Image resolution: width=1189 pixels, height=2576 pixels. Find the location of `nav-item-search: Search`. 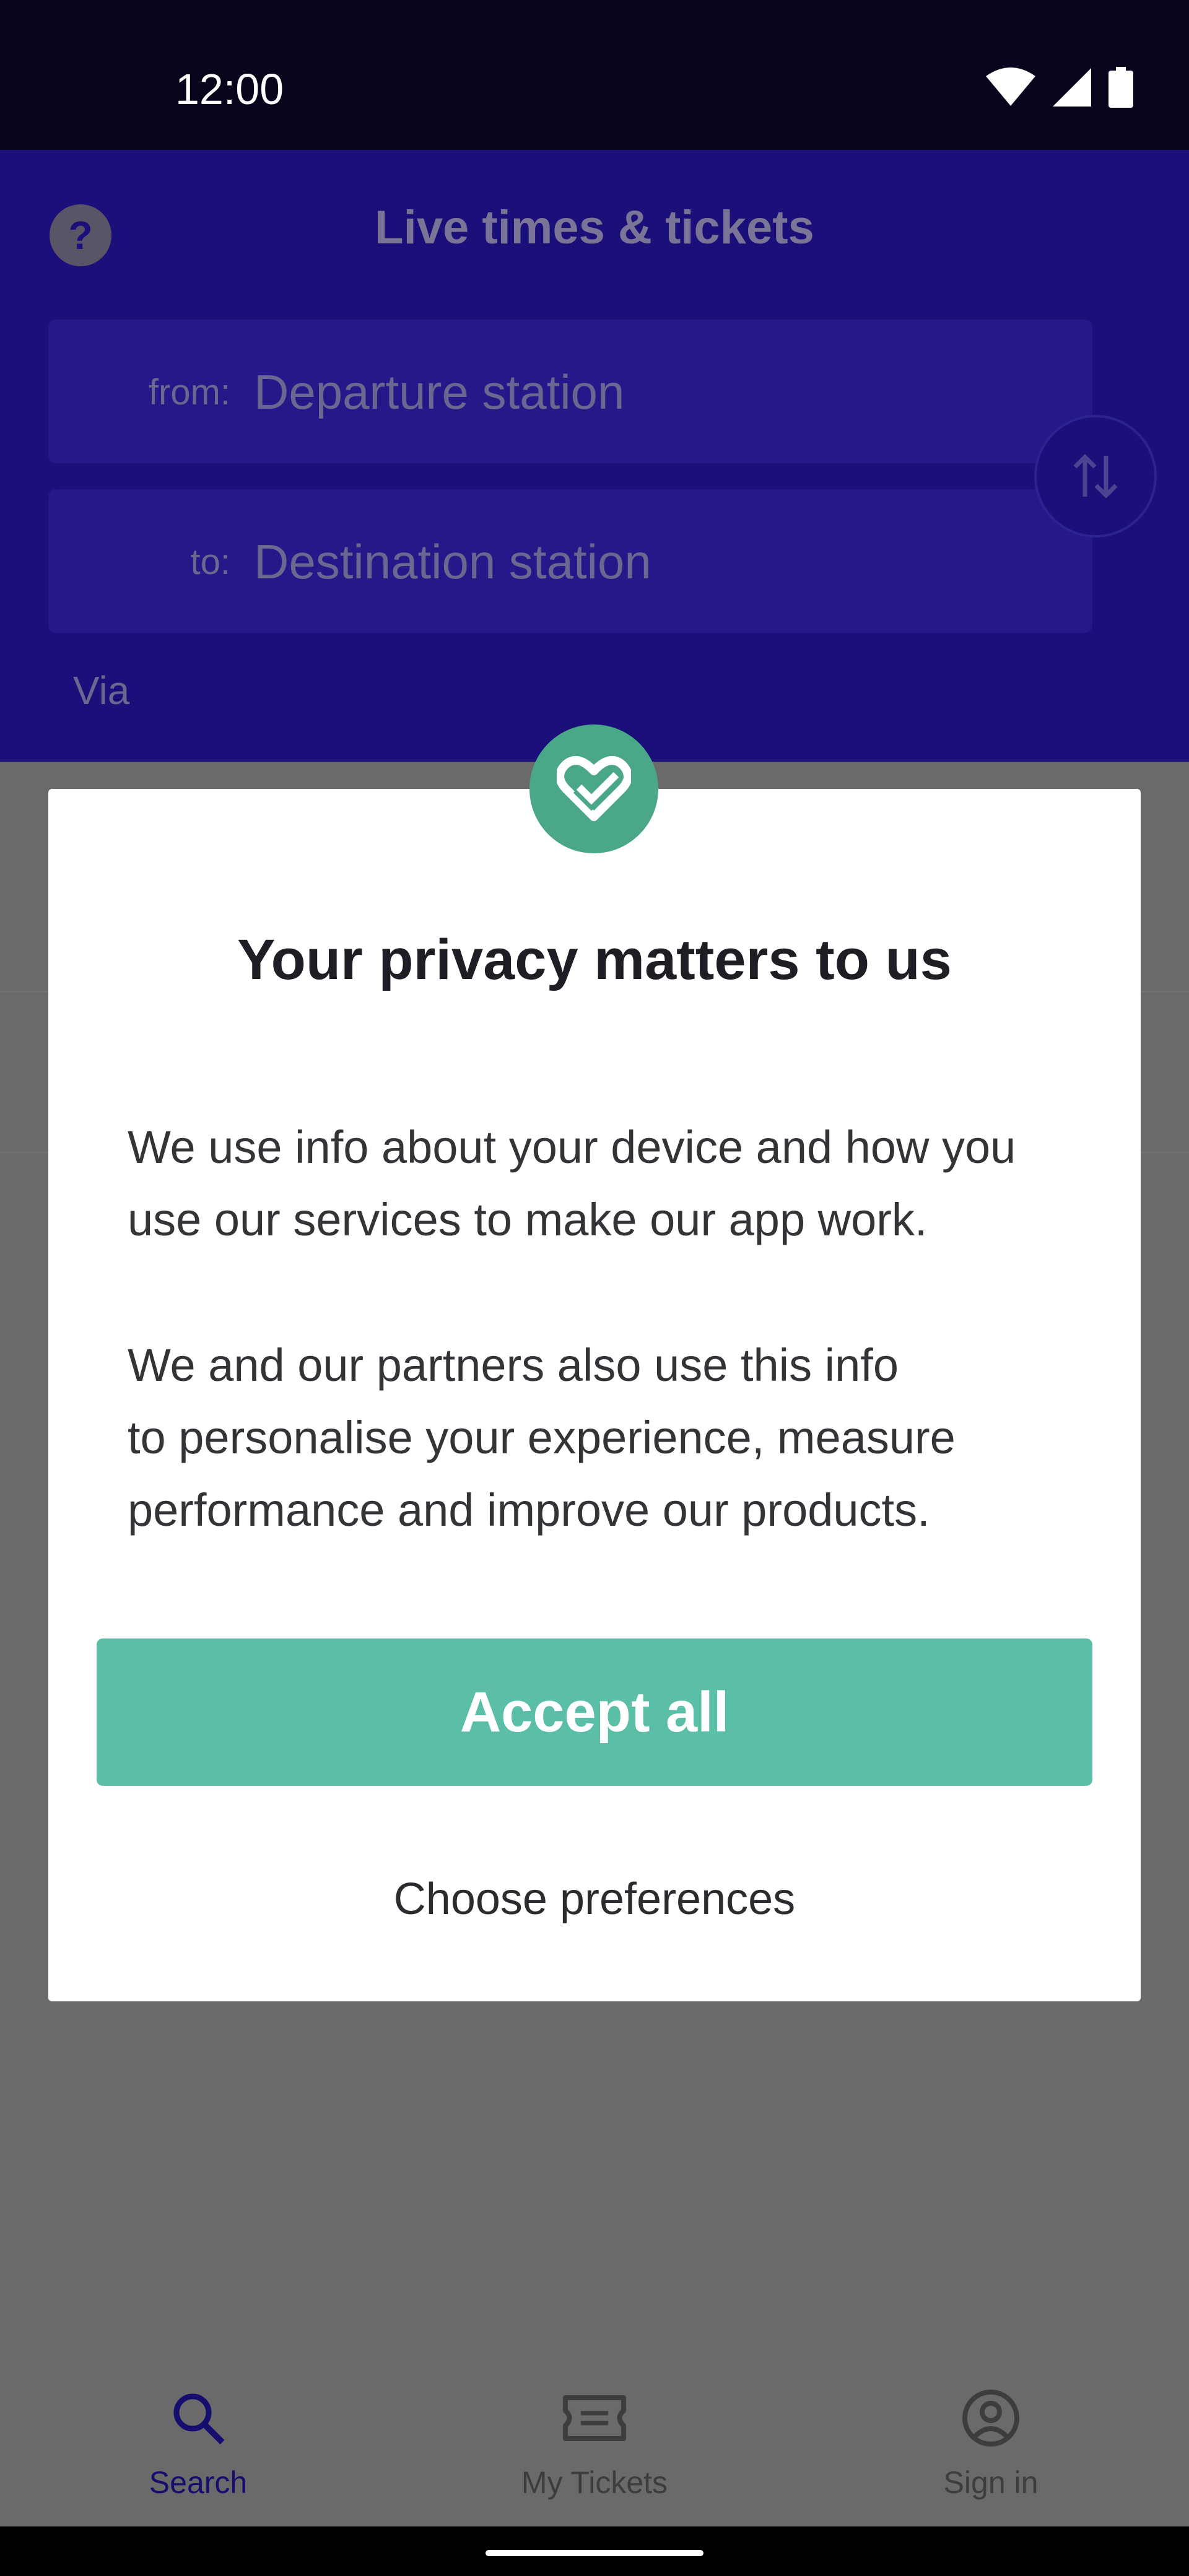

nav-item-search: Search is located at coordinates (198, 2433).